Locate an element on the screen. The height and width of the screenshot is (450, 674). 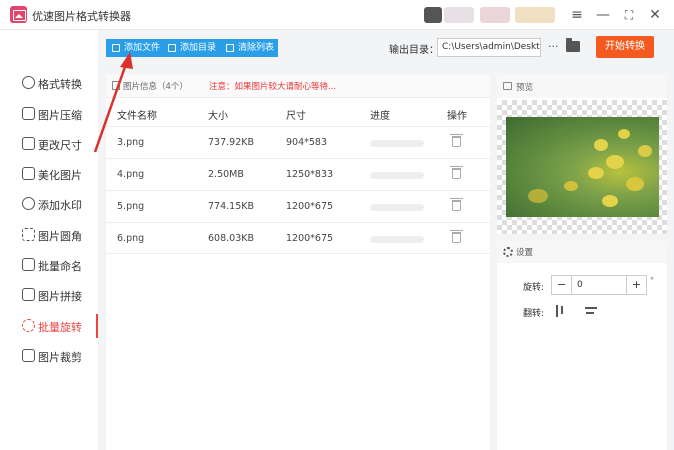
table-row: 4.png 2.50MB 1250*833 is located at coordinates (298, 174).